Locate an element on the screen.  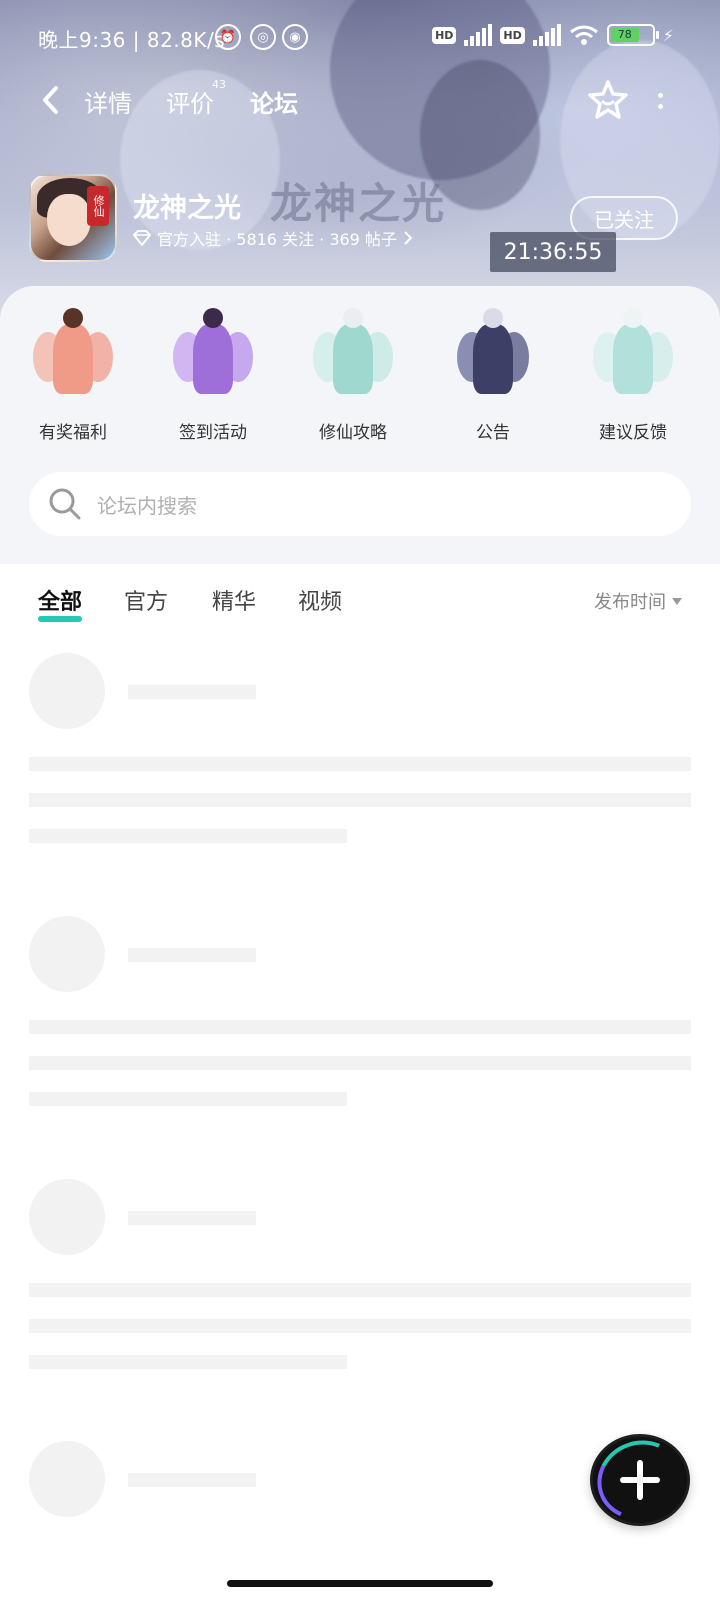
forum-search-bar: 论坛内搜索 is located at coordinates (360, 504).